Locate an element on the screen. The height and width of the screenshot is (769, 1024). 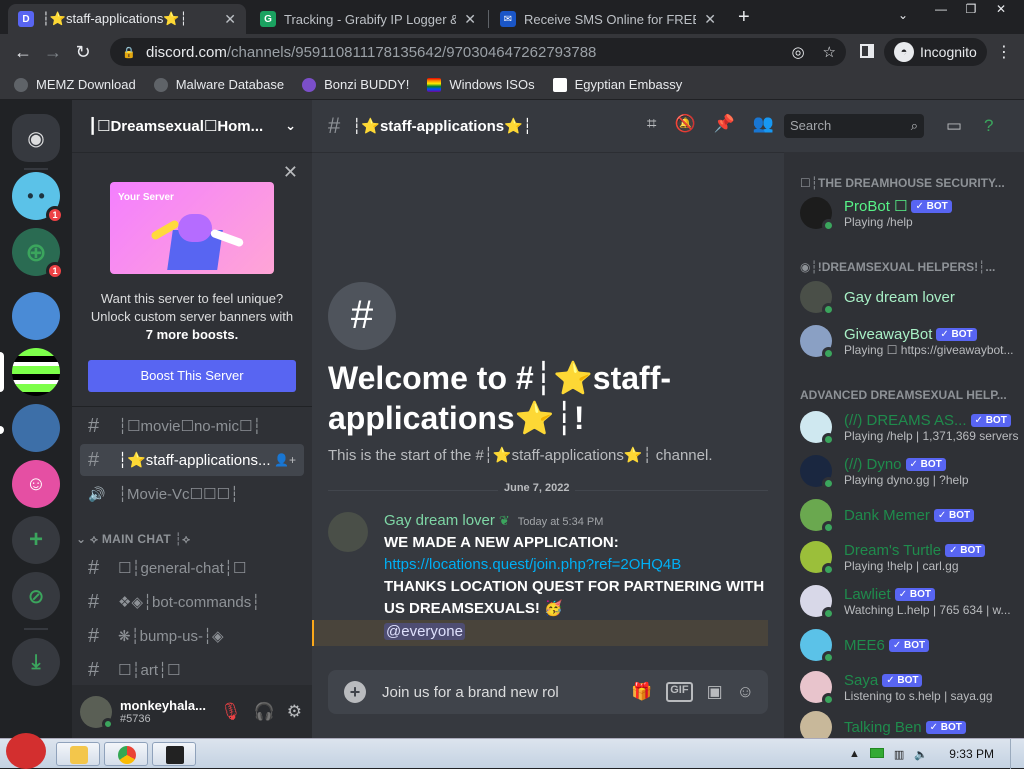
tab-receive-sms: ✉ Receive SMS Online for FREE | ✕ is located at coordinates (608, 19).